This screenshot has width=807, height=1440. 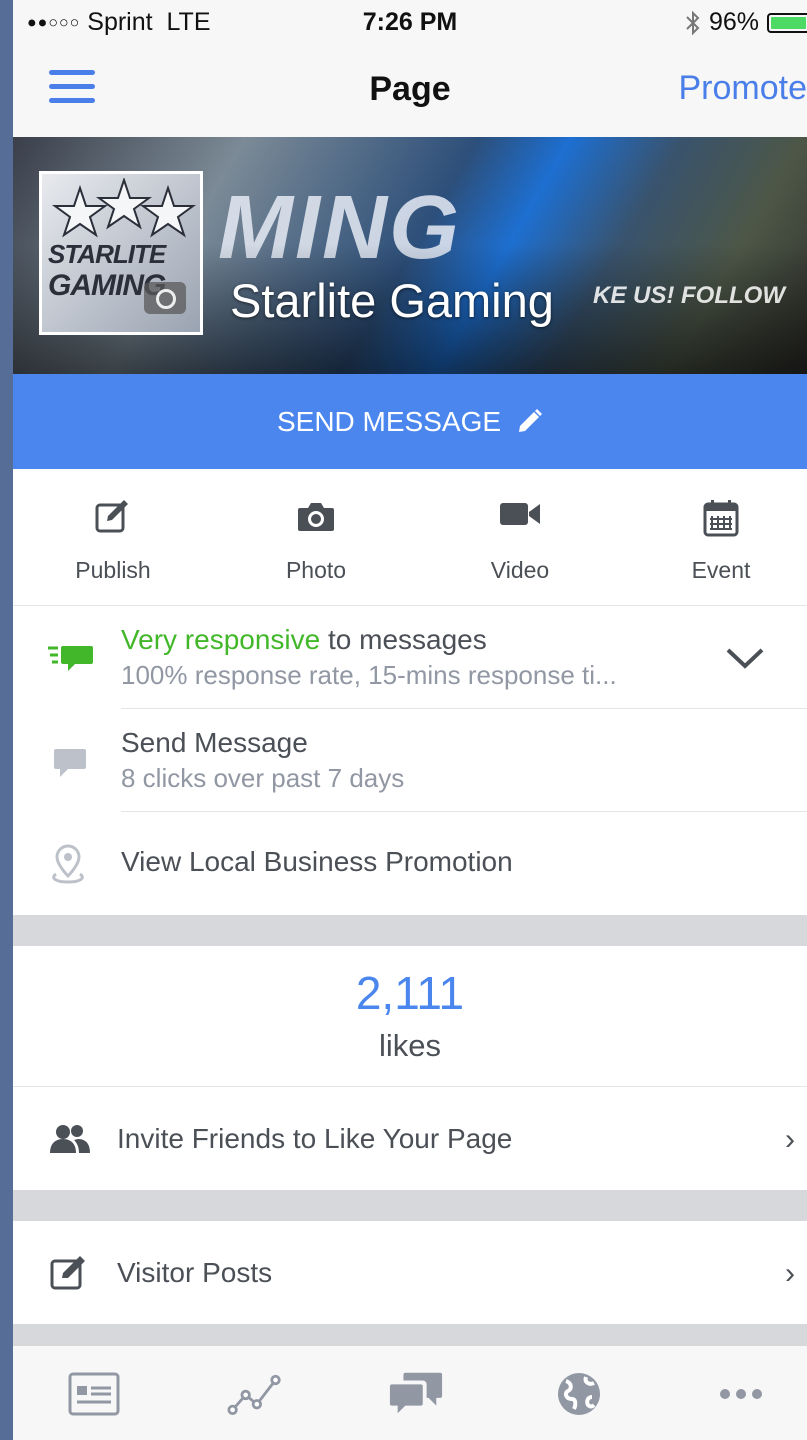 I want to click on insights-icon, so click(x=254, y=1394).